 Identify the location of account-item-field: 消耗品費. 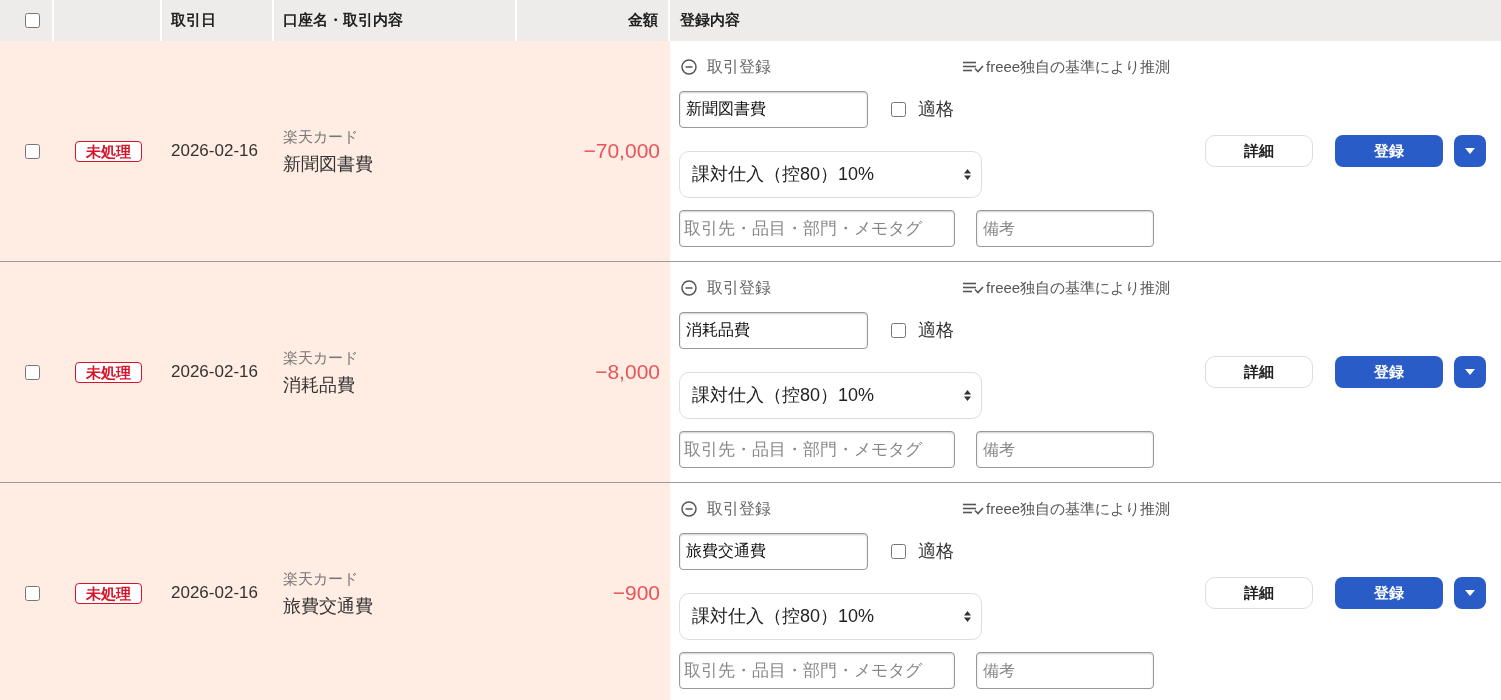
(773, 330).